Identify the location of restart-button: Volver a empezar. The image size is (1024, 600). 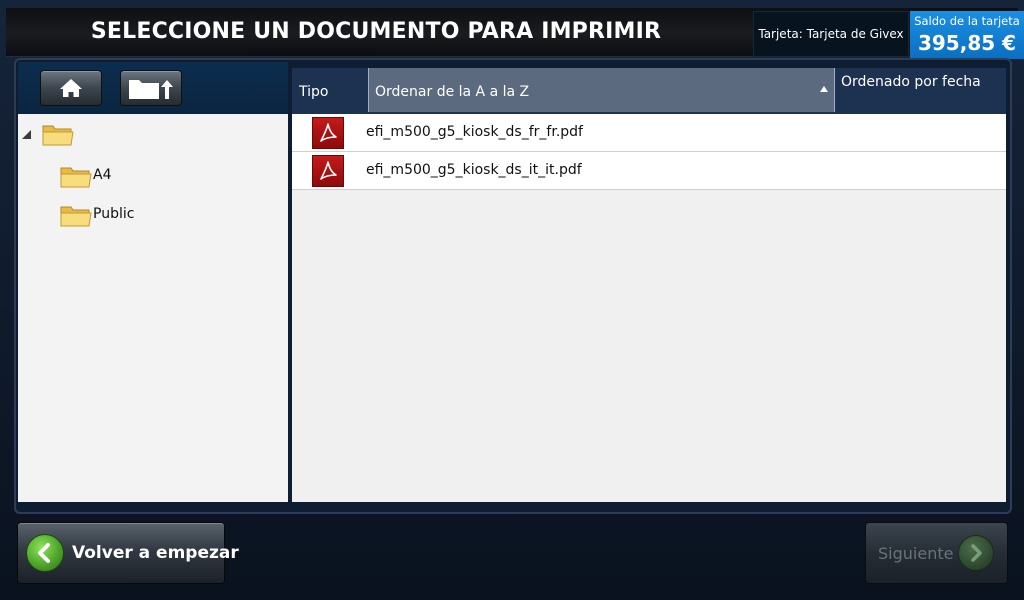
(128, 553).